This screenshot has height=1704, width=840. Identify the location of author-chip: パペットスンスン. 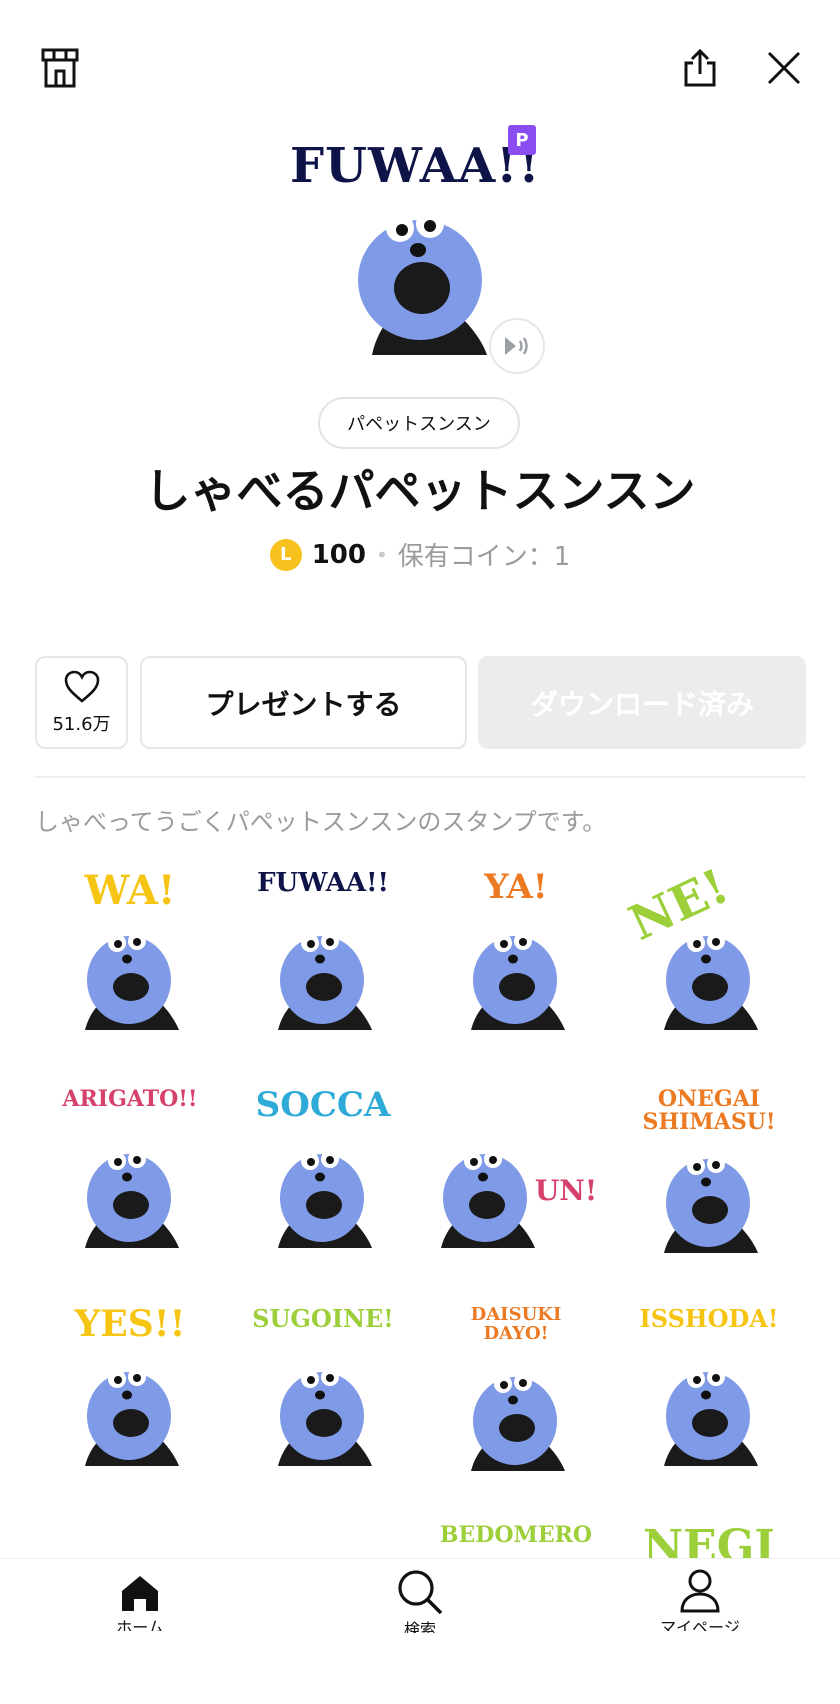
(419, 423).